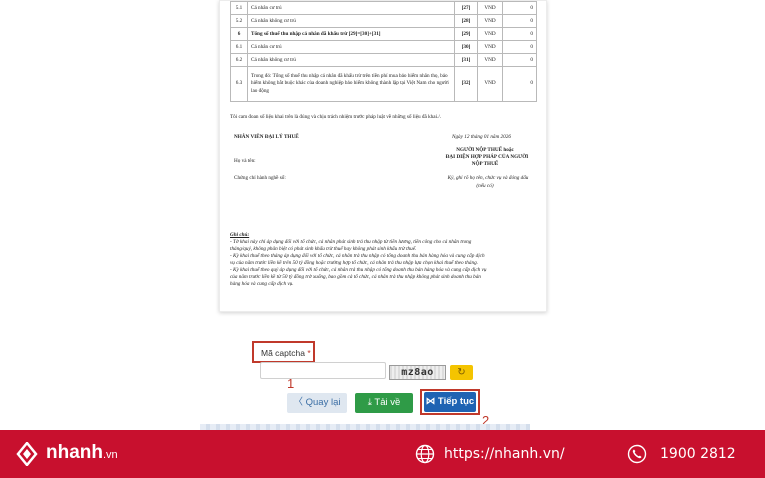 This screenshot has height=478, width=765. What do you see at coordinates (266, 137) in the screenshot?
I see `agent-heading: NHÂN VIÊN ĐẠI LÝ THUẾ` at bounding box center [266, 137].